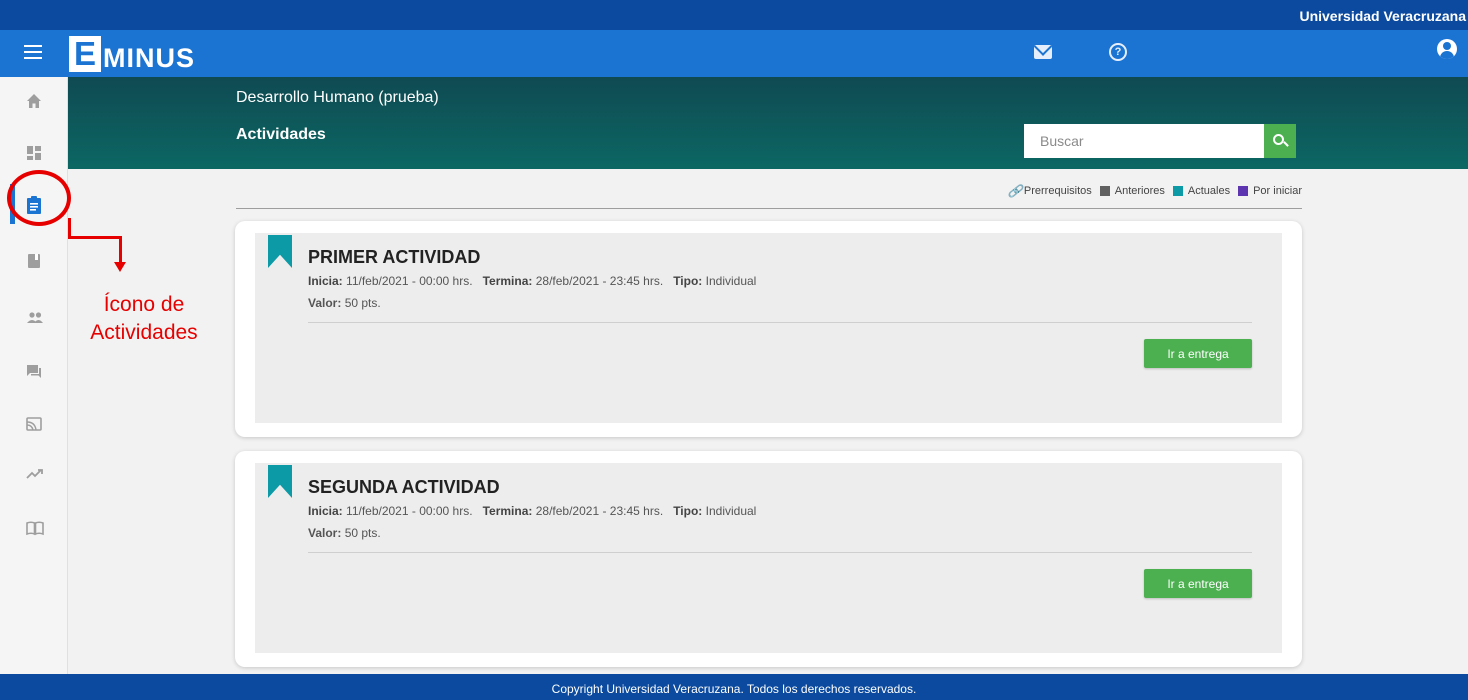 Image resolution: width=1468 pixels, height=700 pixels. I want to click on dashboard-icon, so click(34, 153).